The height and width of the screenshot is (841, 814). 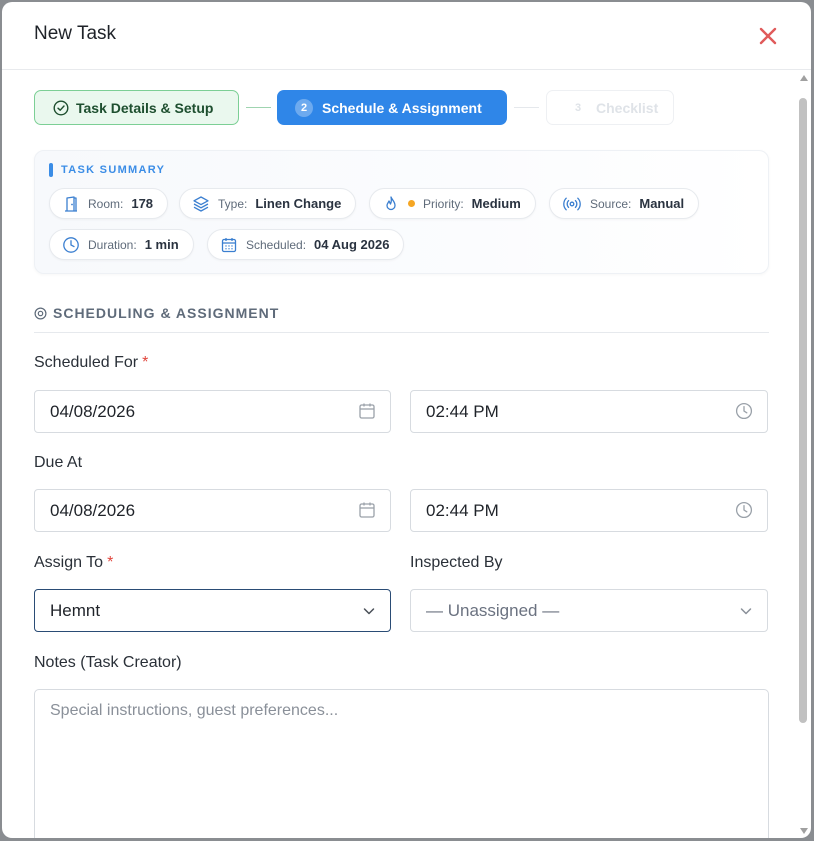 What do you see at coordinates (572, 203) in the screenshot?
I see `broadcast-icon` at bounding box center [572, 203].